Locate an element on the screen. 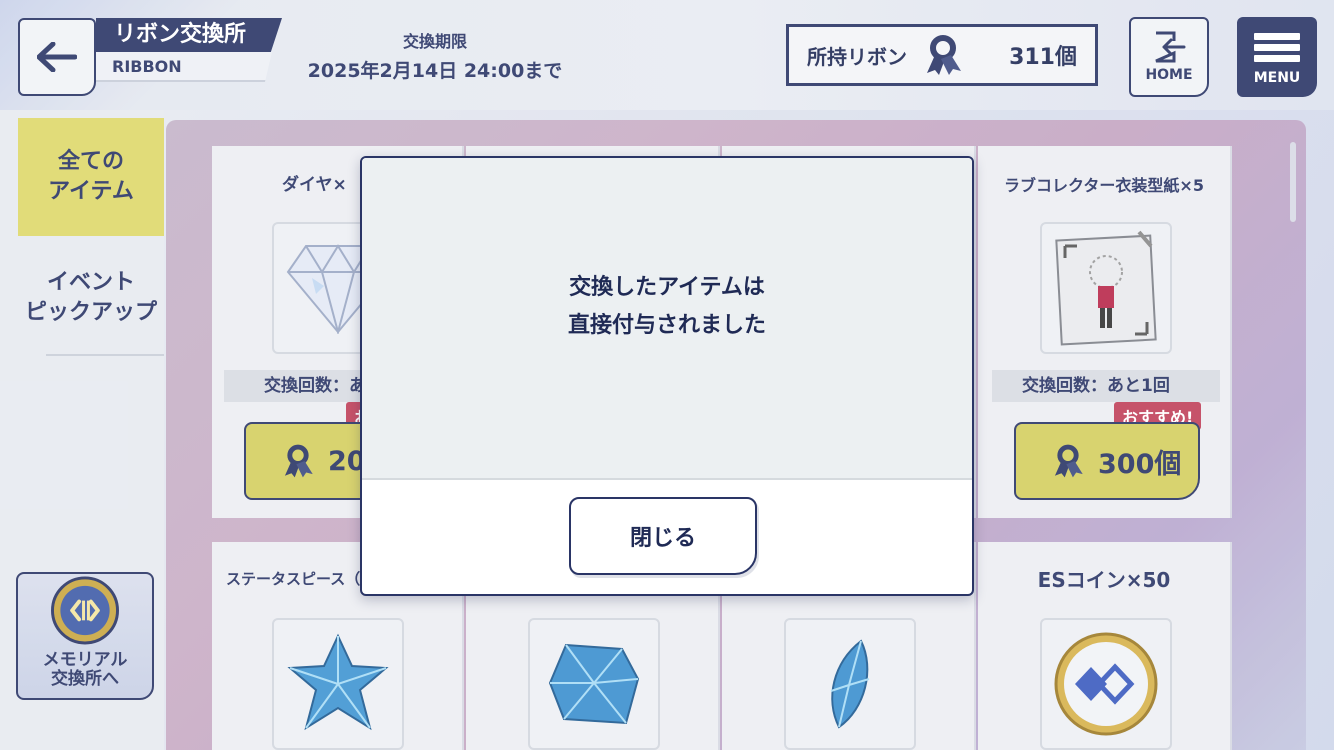  close-button: 閉じる is located at coordinates (663, 536).